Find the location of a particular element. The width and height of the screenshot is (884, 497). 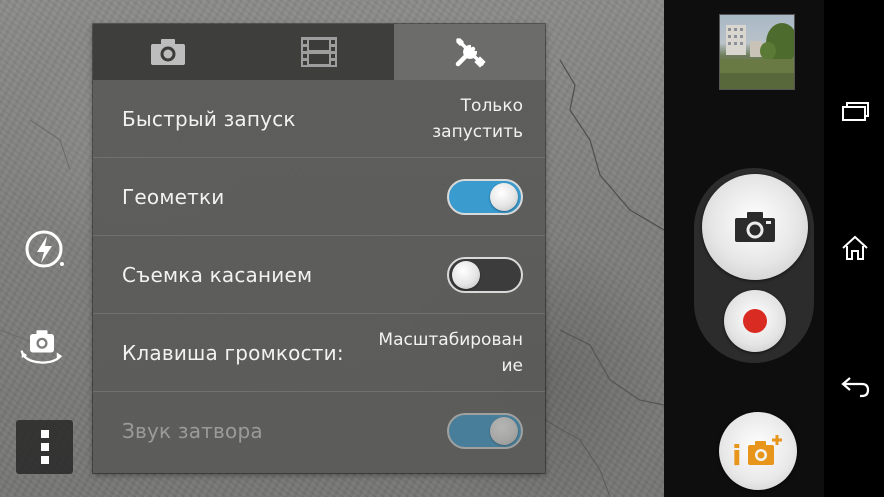

shutter-button is located at coordinates (755, 227).